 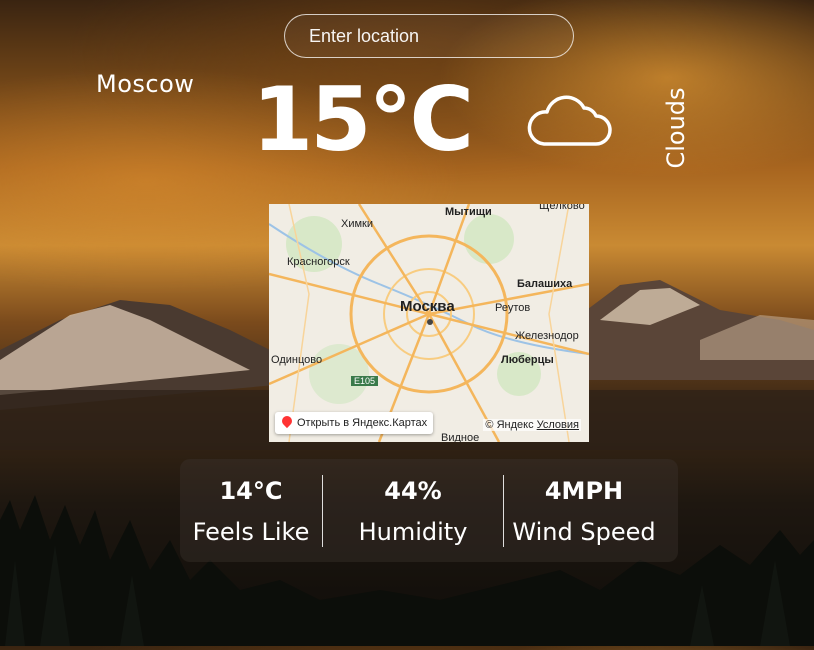 I want to click on open-in-yandex-maps-link: Открыть в Яндекс.Картах, so click(x=354, y=423).